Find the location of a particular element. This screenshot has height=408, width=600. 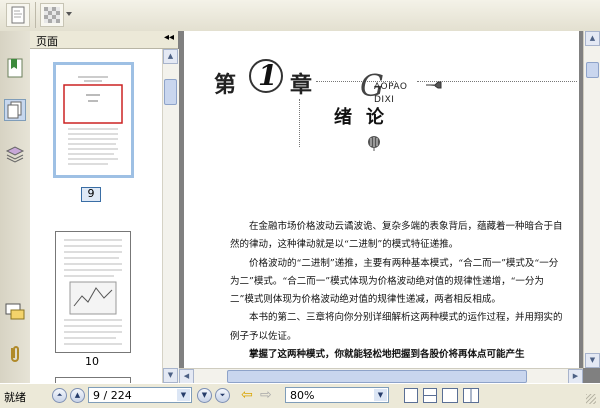

thumbnail-label-9: 9 is located at coordinates (91, 194).